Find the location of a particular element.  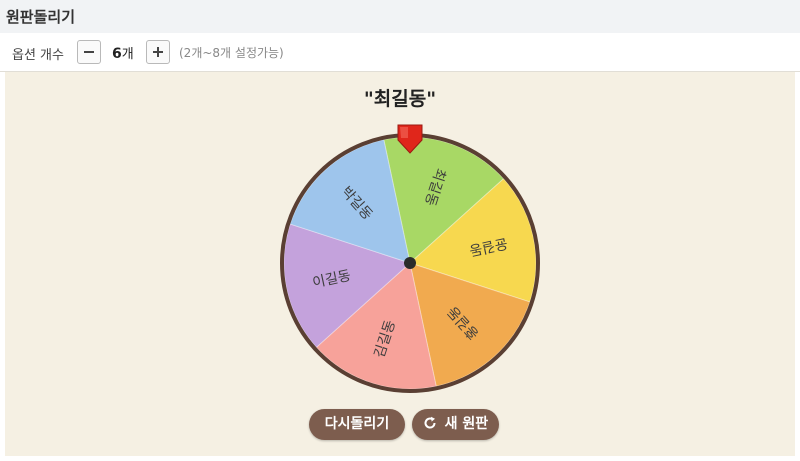

option-count-unit: 개 is located at coordinates (127, 54).